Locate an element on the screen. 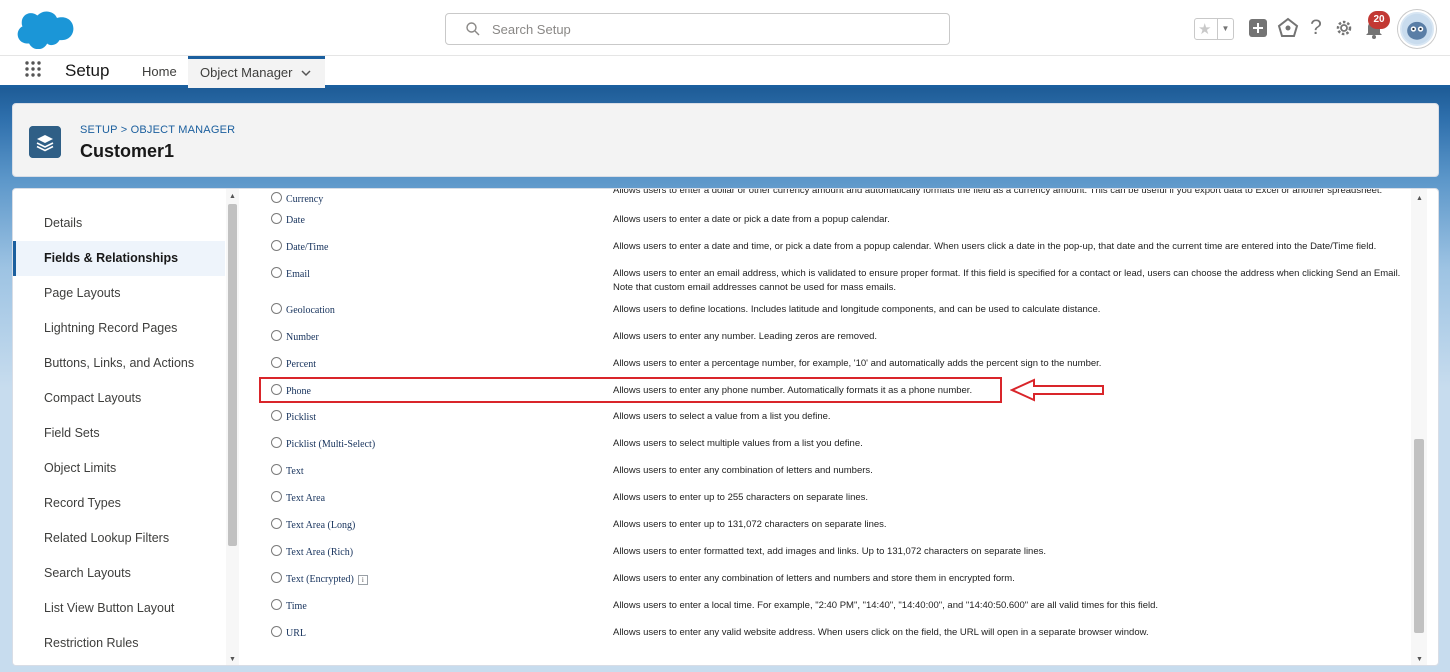  search-input is located at coordinates (712, 29).